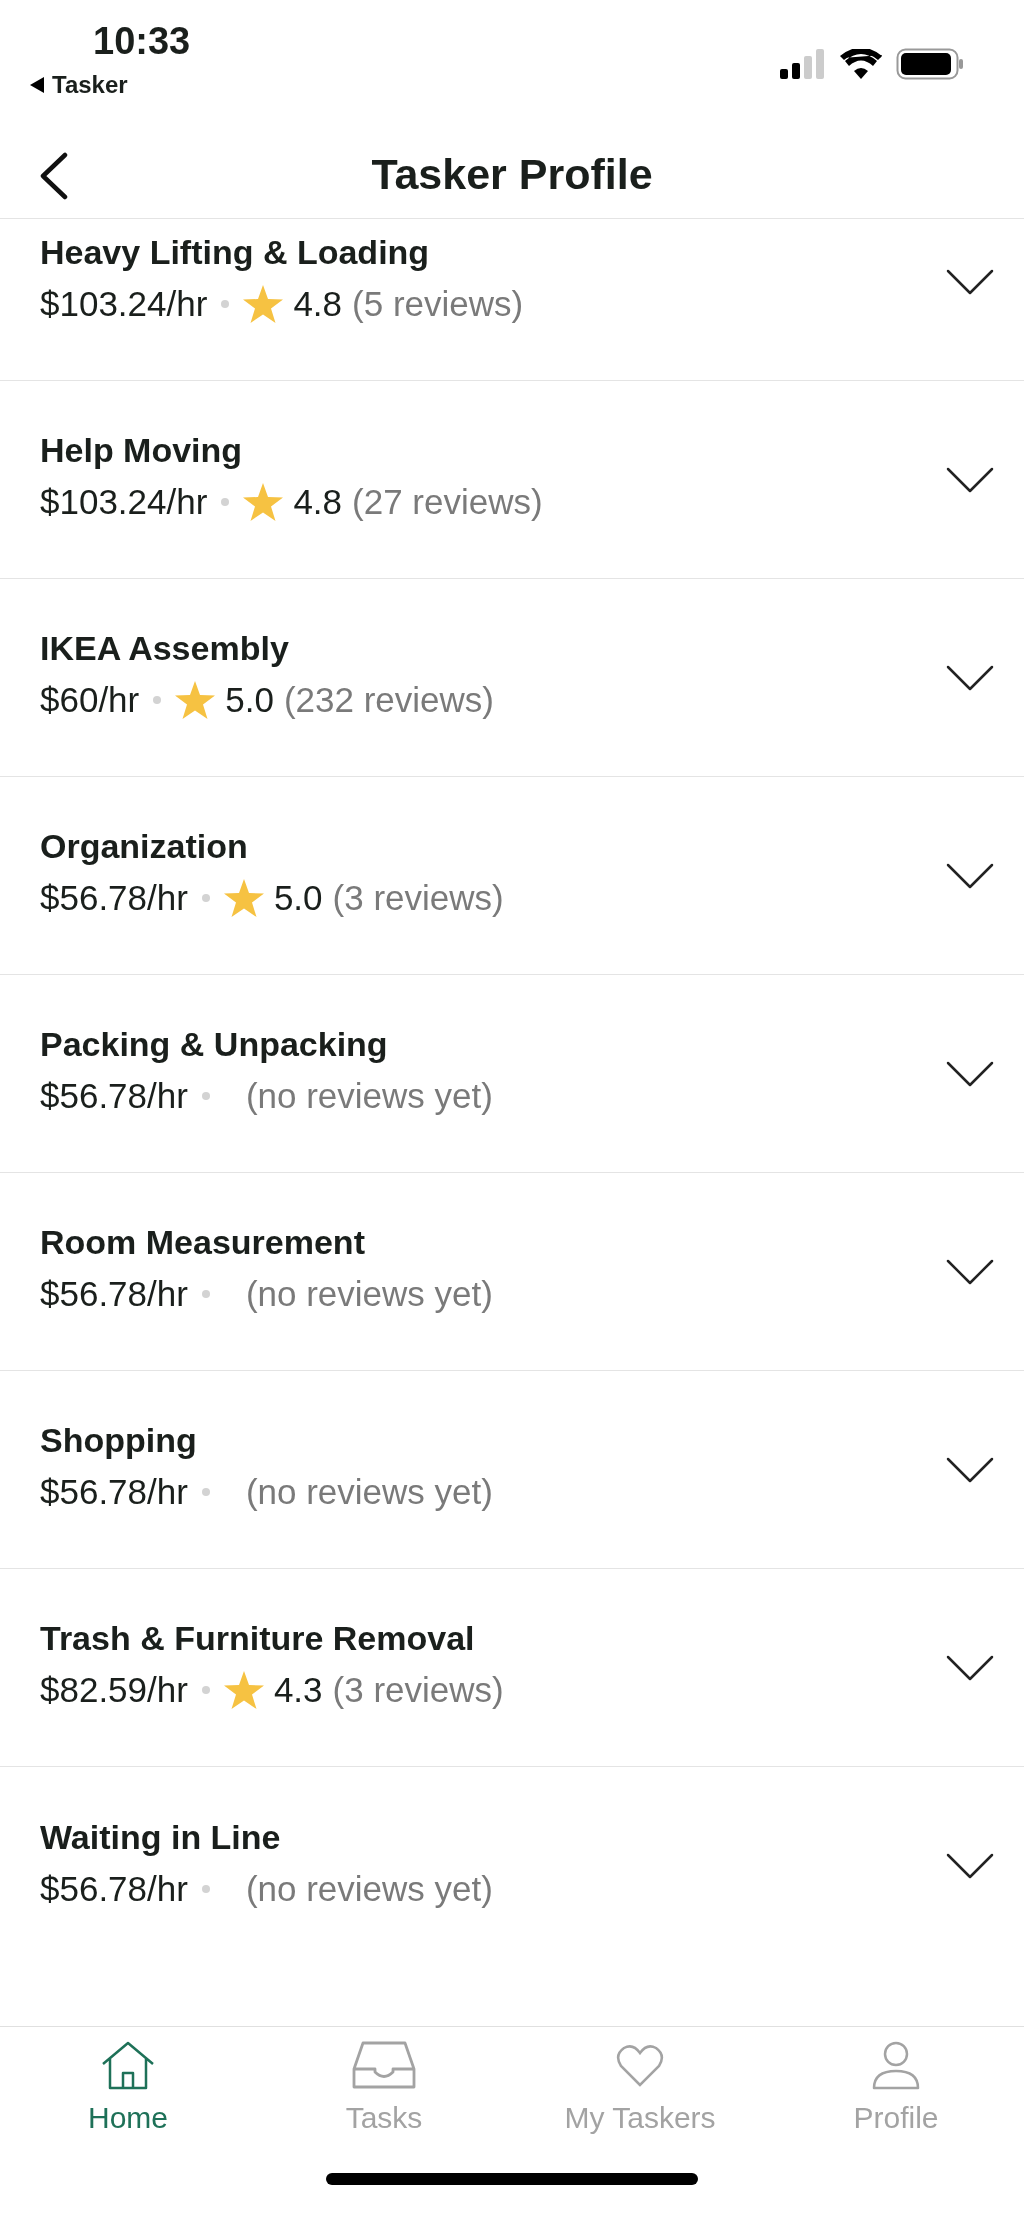 Image resolution: width=1024 pixels, height=2215 pixels. What do you see at coordinates (165, 648) in the screenshot?
I see `skill-name: IKEA Assembly` at bounding box center [165, 648].